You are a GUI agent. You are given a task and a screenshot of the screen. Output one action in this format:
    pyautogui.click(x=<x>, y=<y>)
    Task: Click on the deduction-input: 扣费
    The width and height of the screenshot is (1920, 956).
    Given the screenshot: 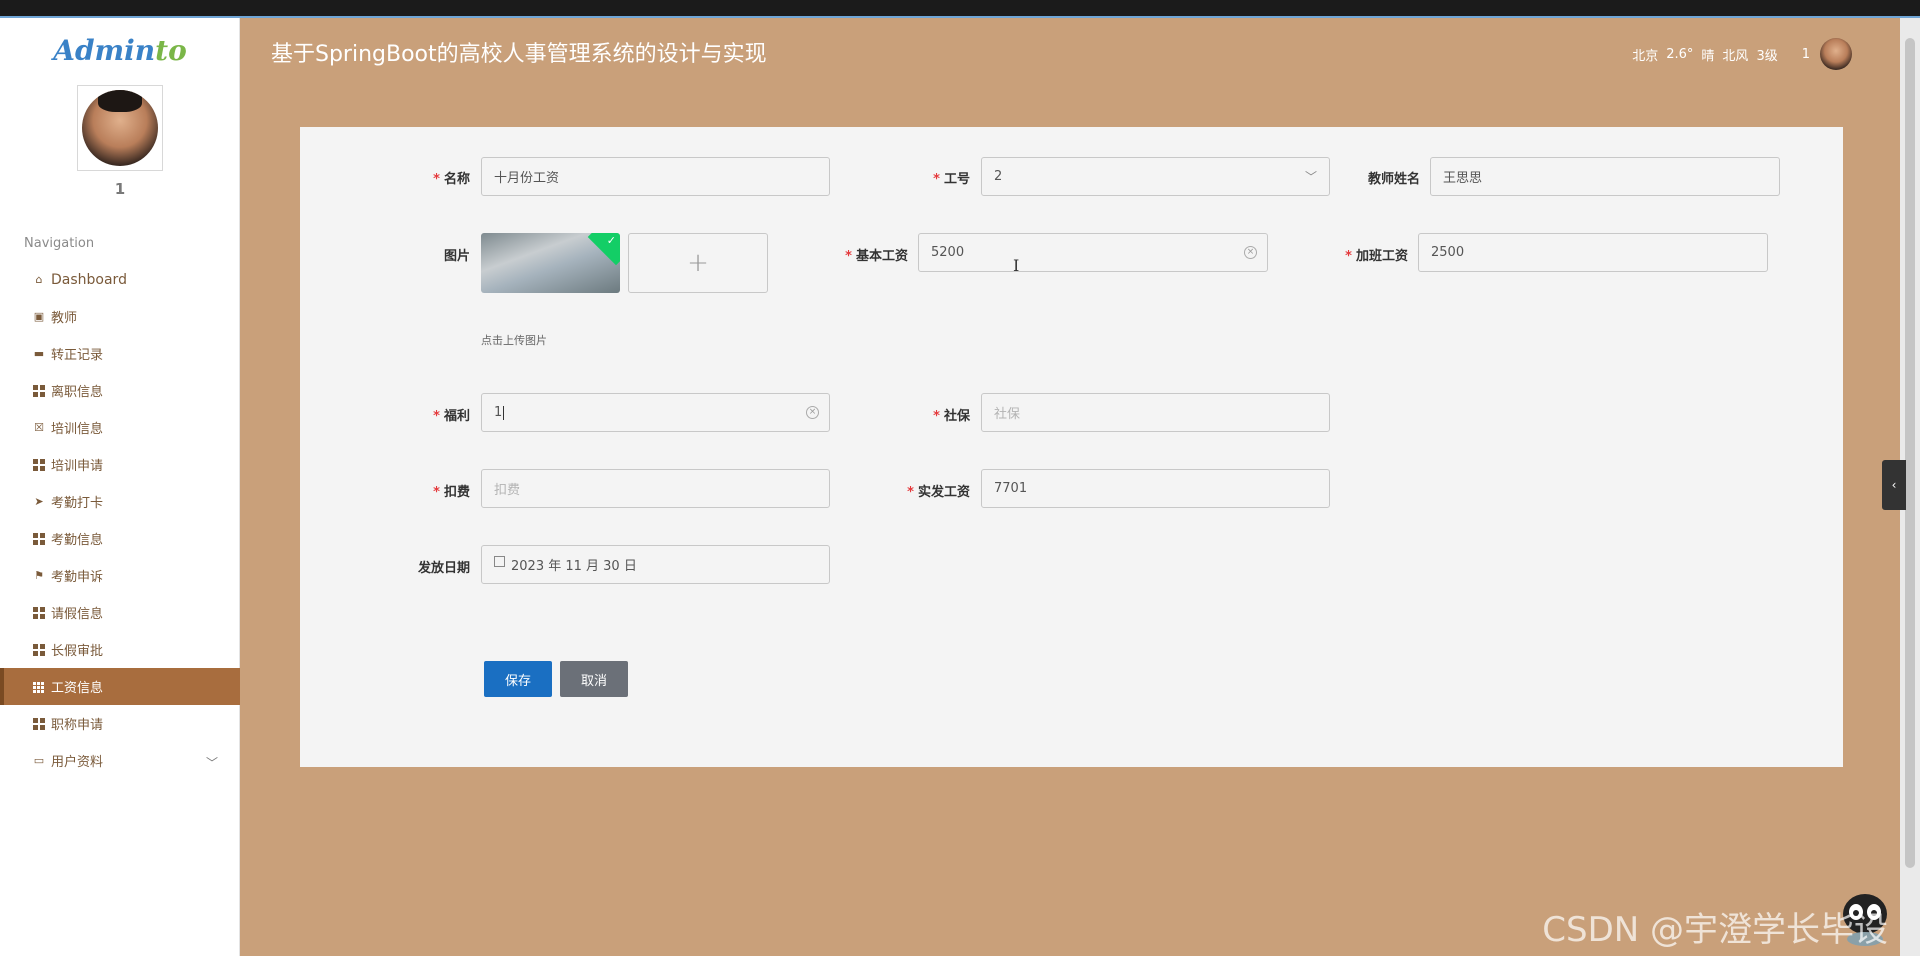 What is the action you would take?
    pyautogui.click(x=655, y=488)
    